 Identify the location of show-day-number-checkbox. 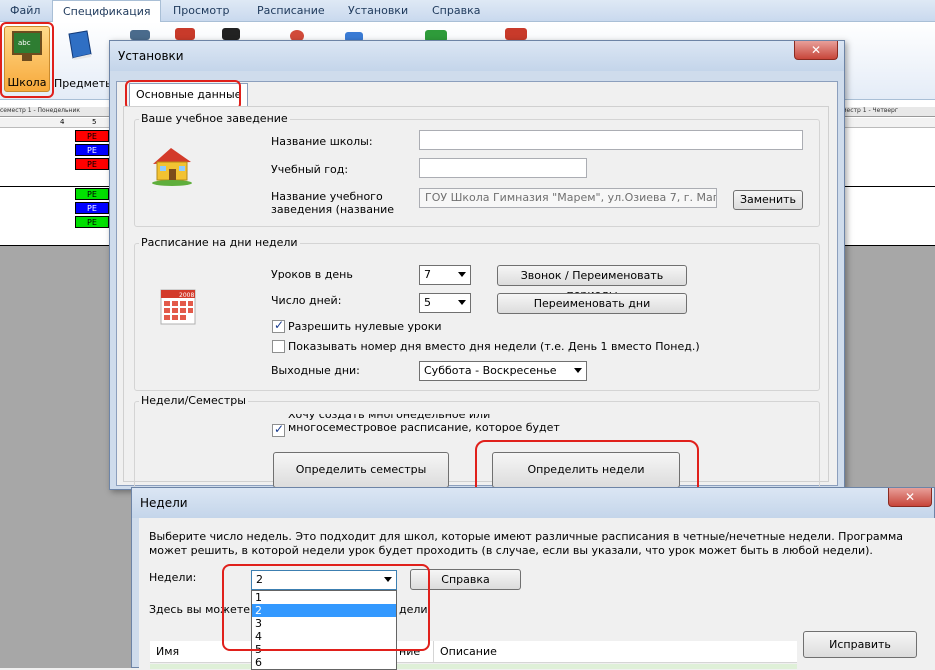
(278, 346).